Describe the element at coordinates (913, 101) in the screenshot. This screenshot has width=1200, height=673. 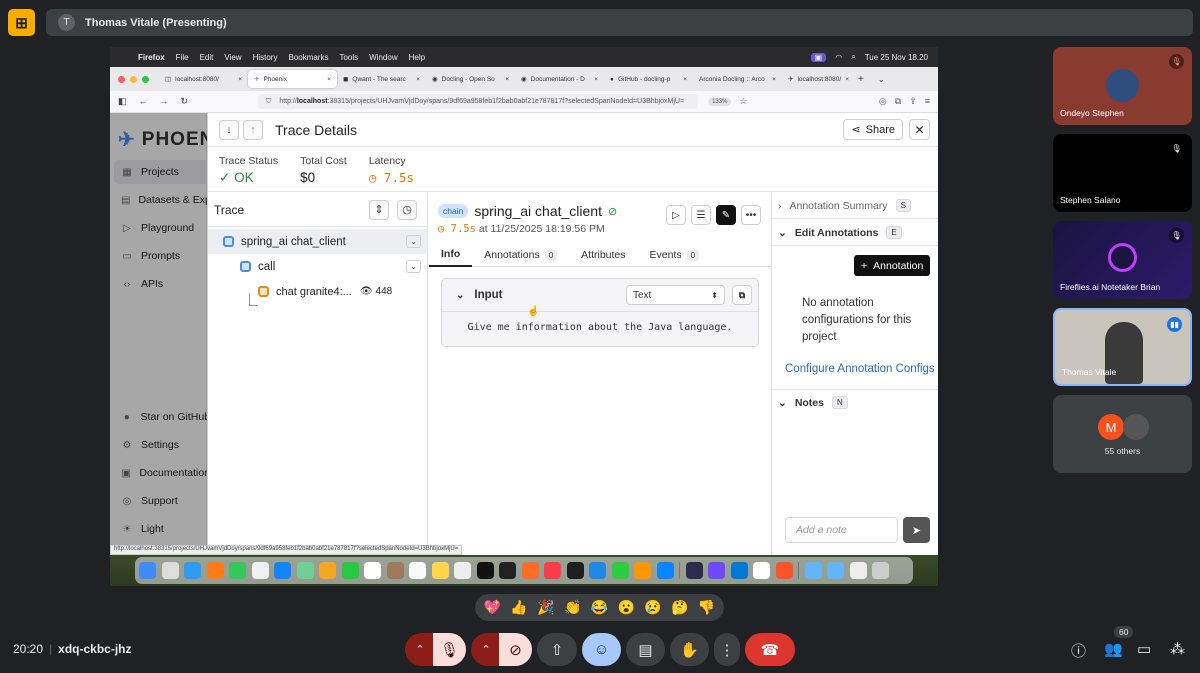
I see `share-page-icon: ⇪` at that location.